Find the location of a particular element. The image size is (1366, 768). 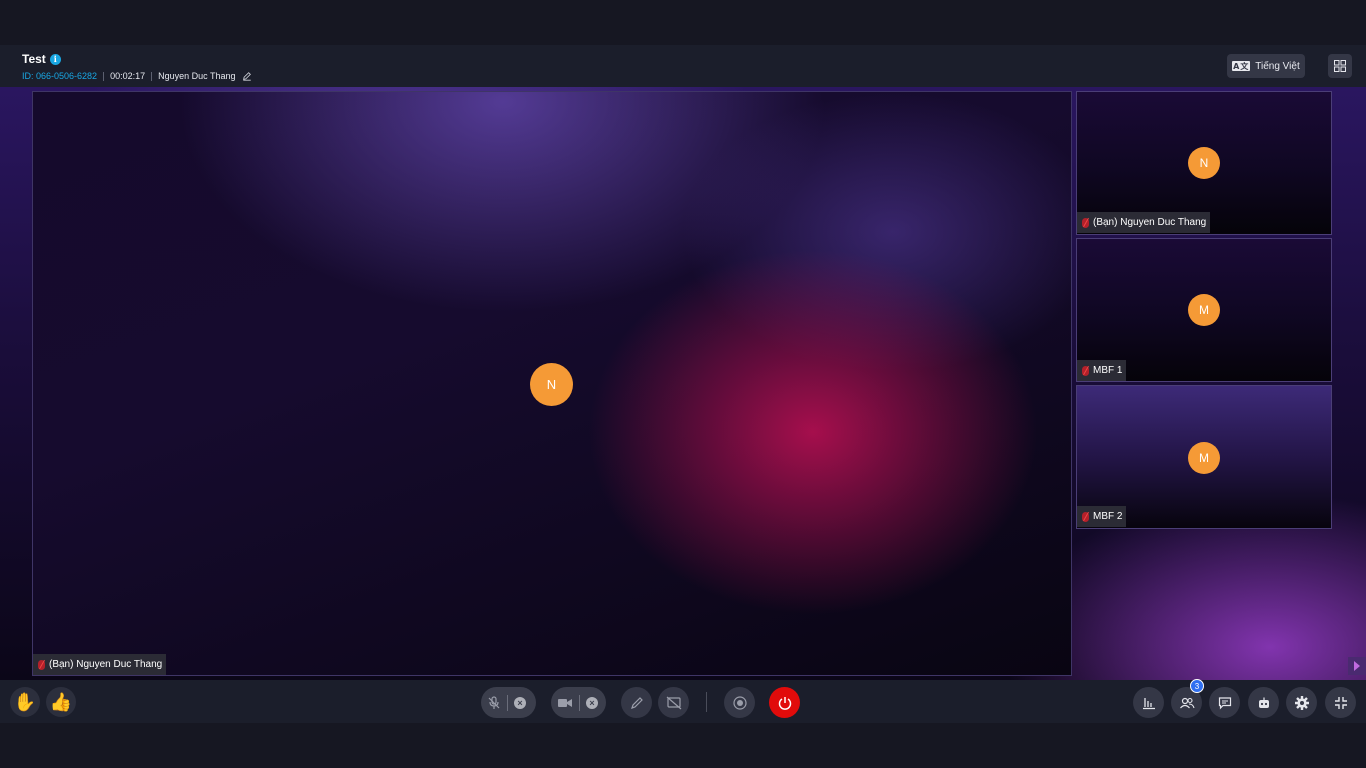

chat-icon is located at coordinates (1224, 702).